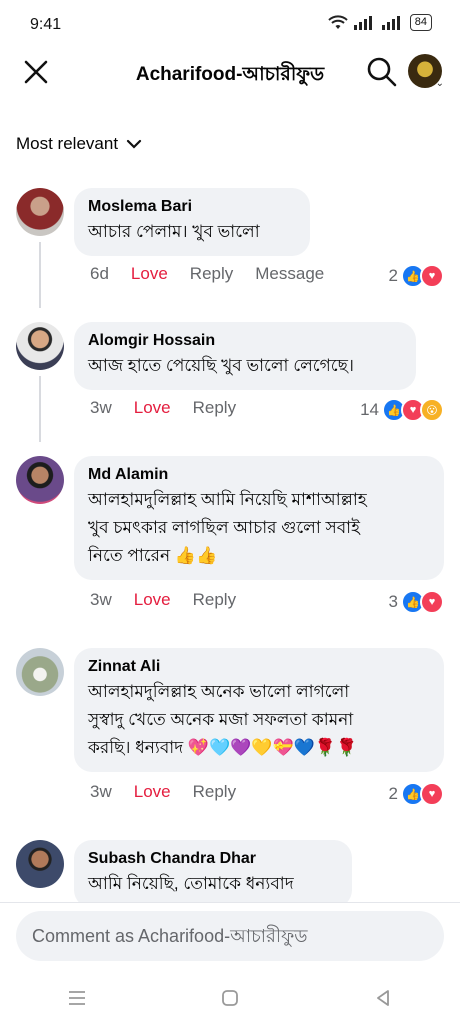 The image size is (460, 1024). What do you see at coordinates (213, 859) in the screenshot?
I see `comment-author: Subash Chandra Dhar` at bounding box center [213, 859].